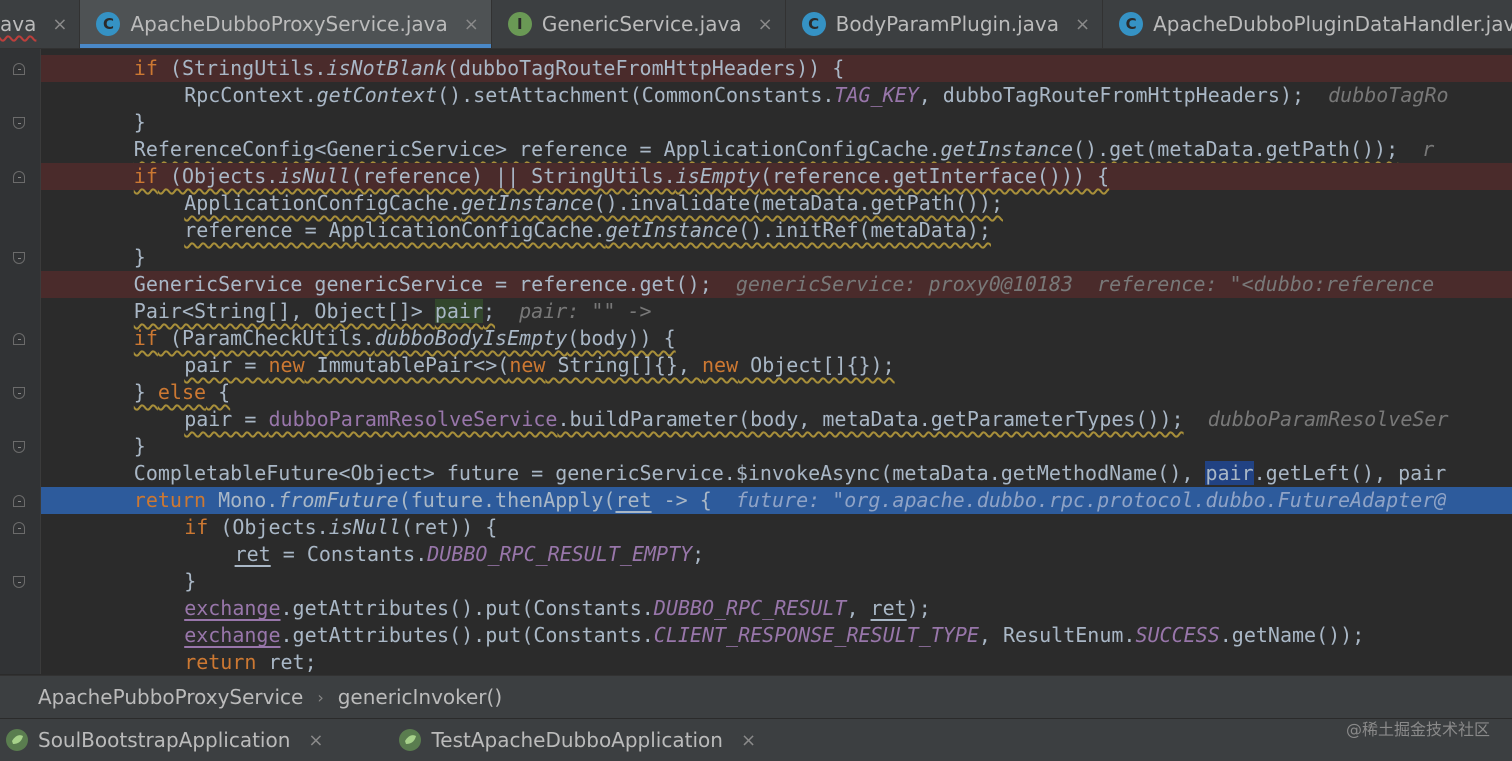 The height and width of the screenshot is (761, 1512). Describe the element at coordinates (1417, 729) in the screenshot. I see `watermark: @稀土掘金技术社区` at that location.